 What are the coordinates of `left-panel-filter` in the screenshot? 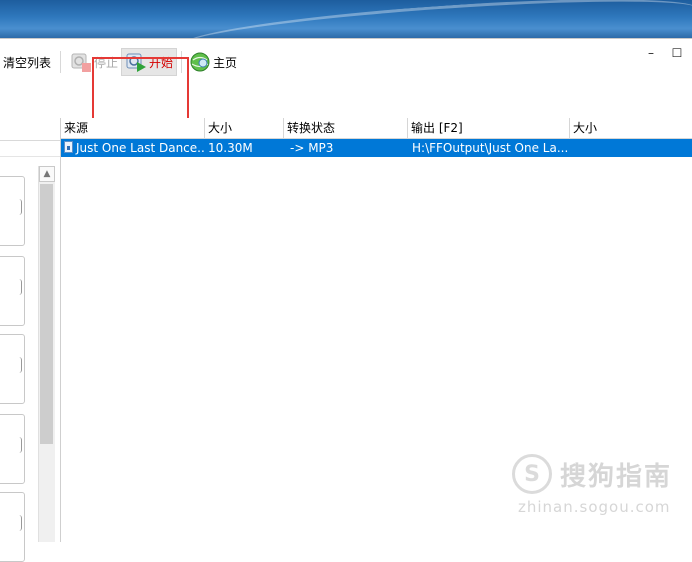 It's located at (30, 149).